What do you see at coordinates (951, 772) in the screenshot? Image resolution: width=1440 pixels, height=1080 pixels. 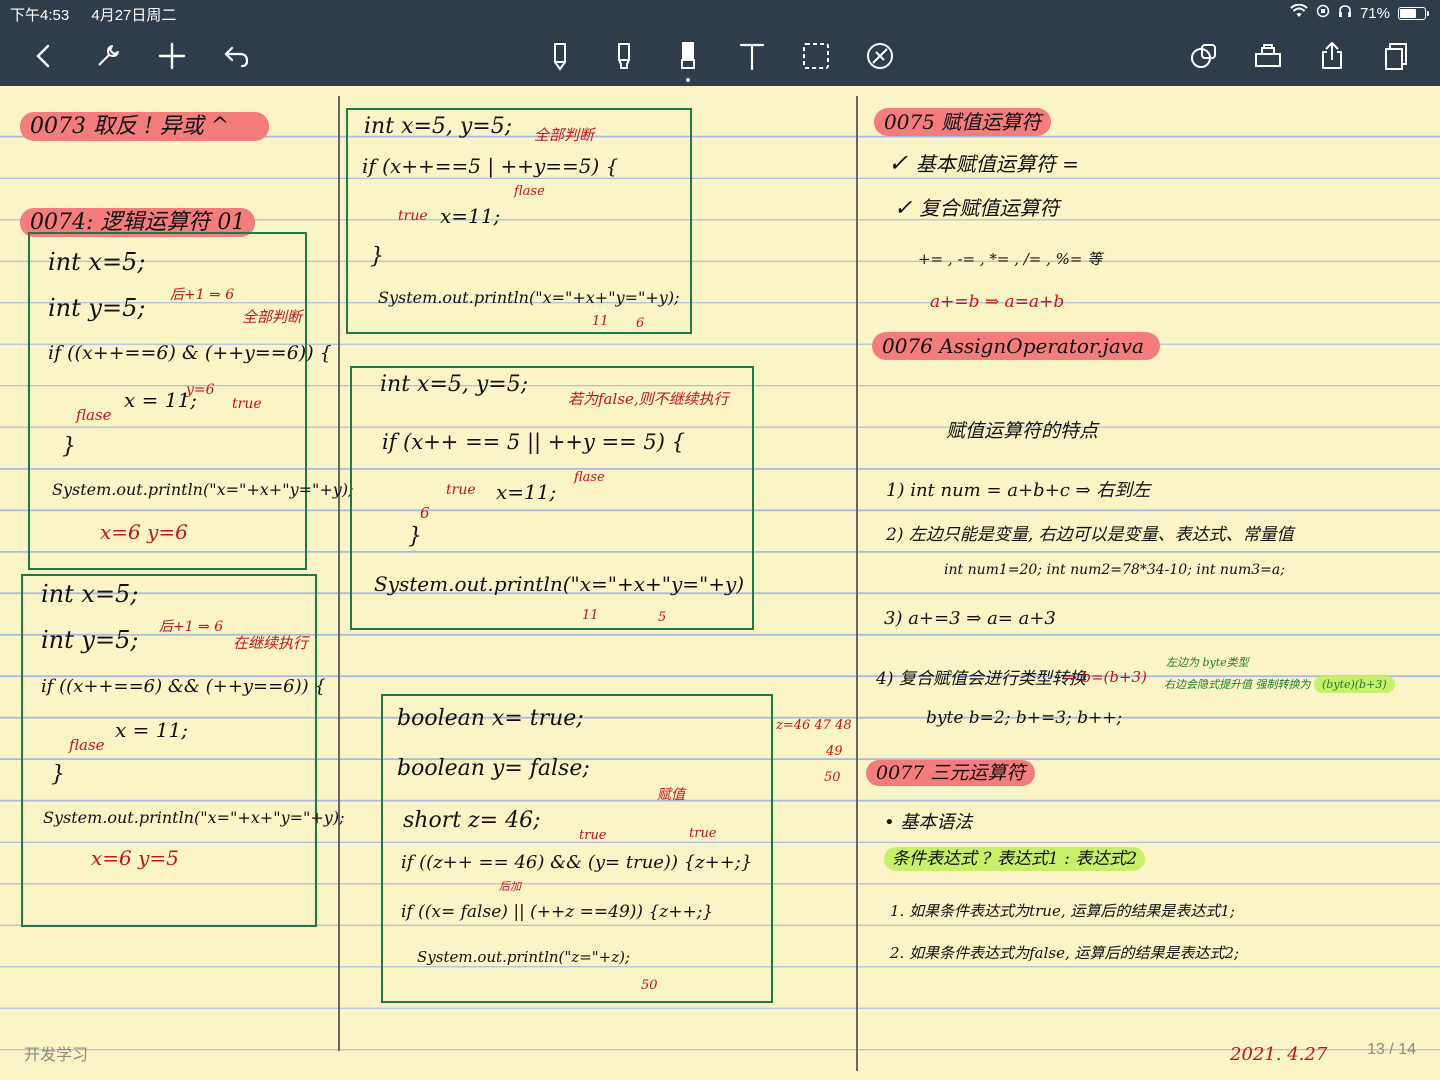 I see `heading-0077: 0077 三元运算符` at bounding box center [951, 772].